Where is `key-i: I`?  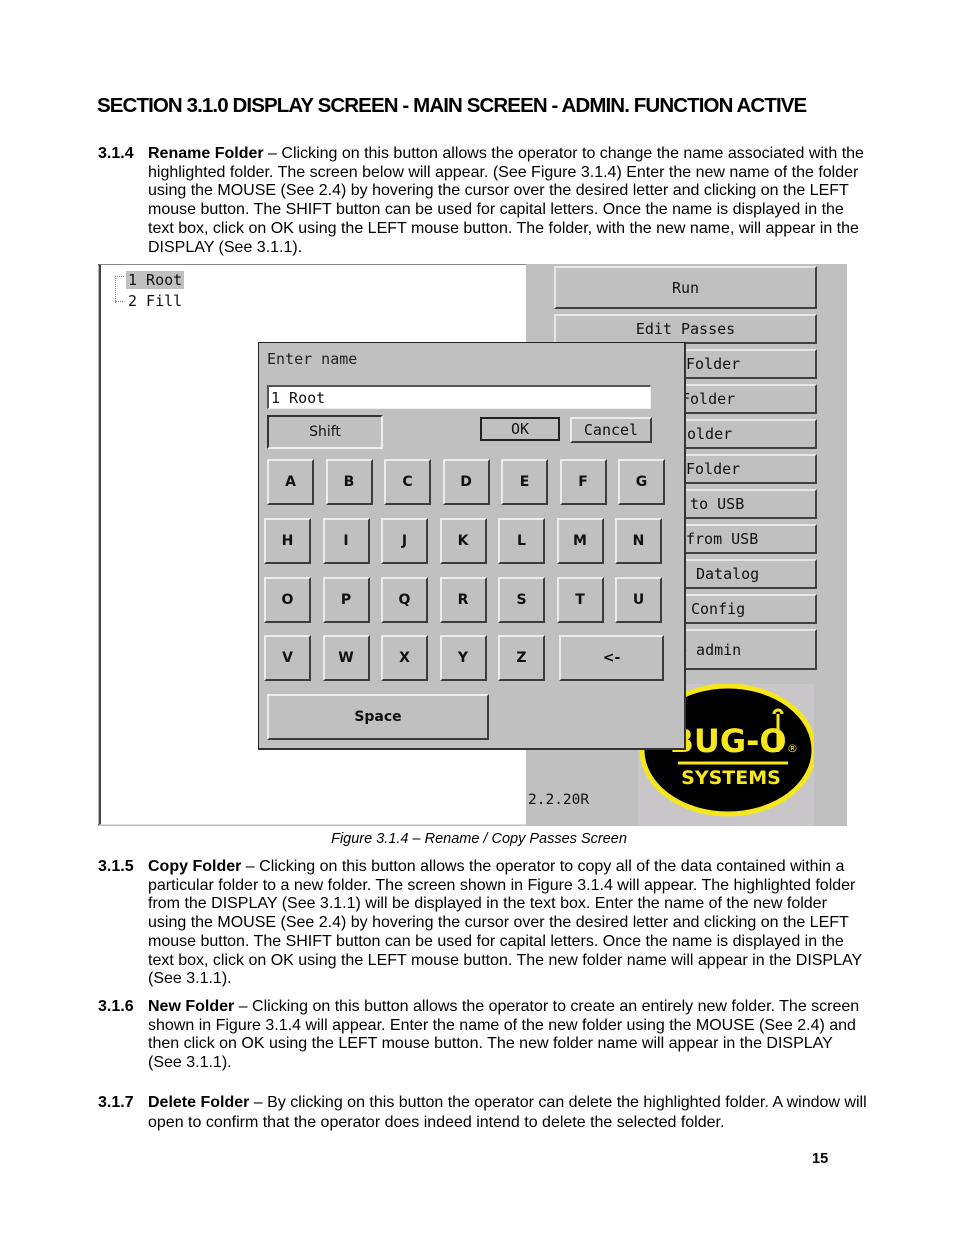
key-i: I is located at coordinates (346, 541).